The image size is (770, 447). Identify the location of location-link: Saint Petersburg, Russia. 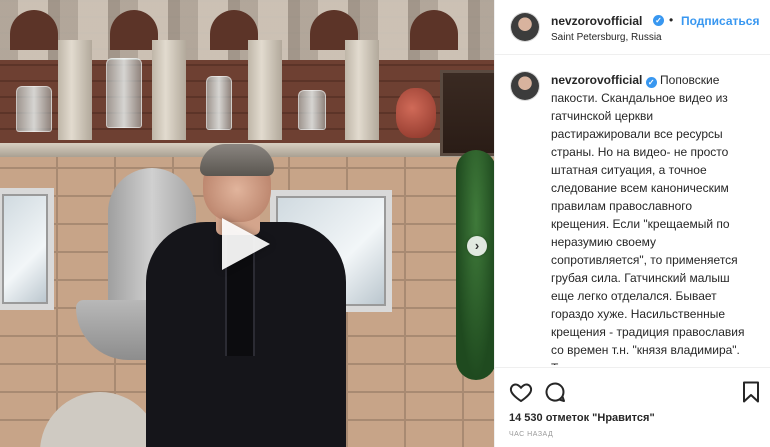
(606, 37).